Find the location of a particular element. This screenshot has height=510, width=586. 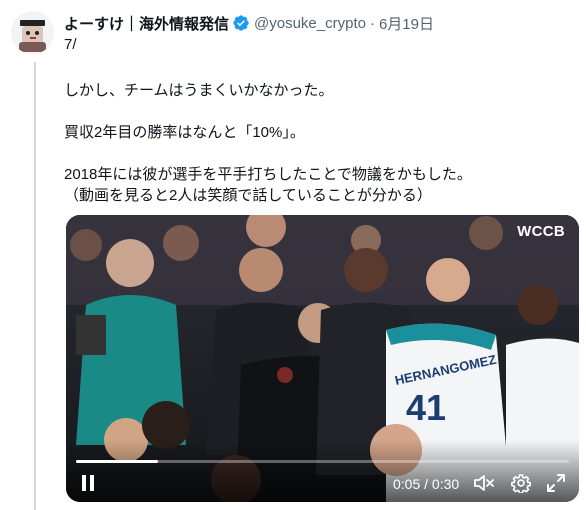

settings-button is located at coordinates (521, 483).